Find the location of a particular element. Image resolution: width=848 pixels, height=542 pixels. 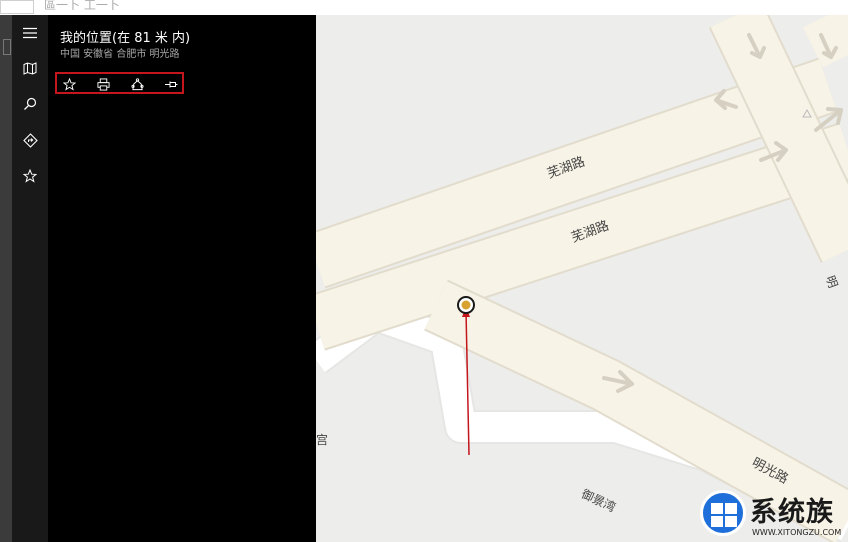

directions-icon is located at coordinates (30, 140).